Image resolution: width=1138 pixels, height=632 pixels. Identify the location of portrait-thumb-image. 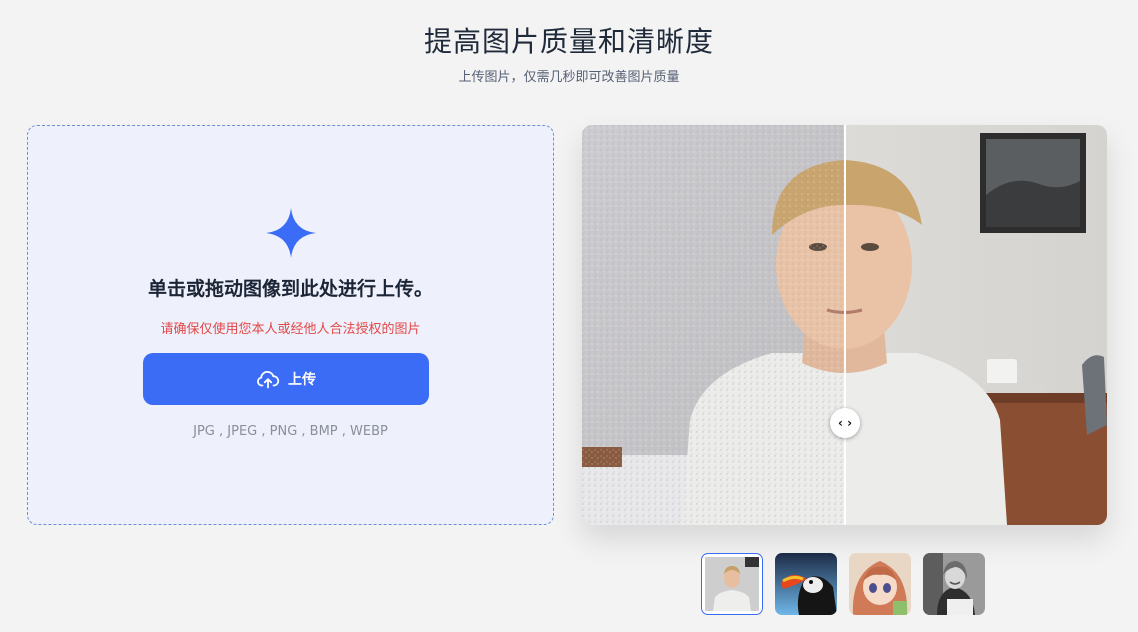
(732, 584).